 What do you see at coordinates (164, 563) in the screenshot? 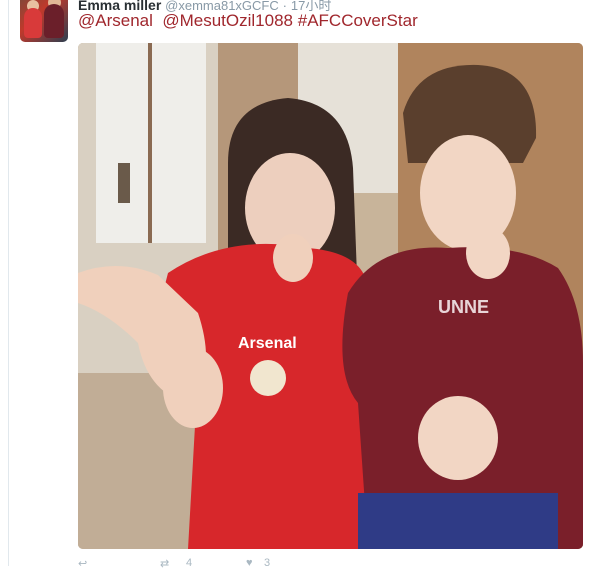
I see `retweet-icon: ⇄` at bounding box center [164, 563].